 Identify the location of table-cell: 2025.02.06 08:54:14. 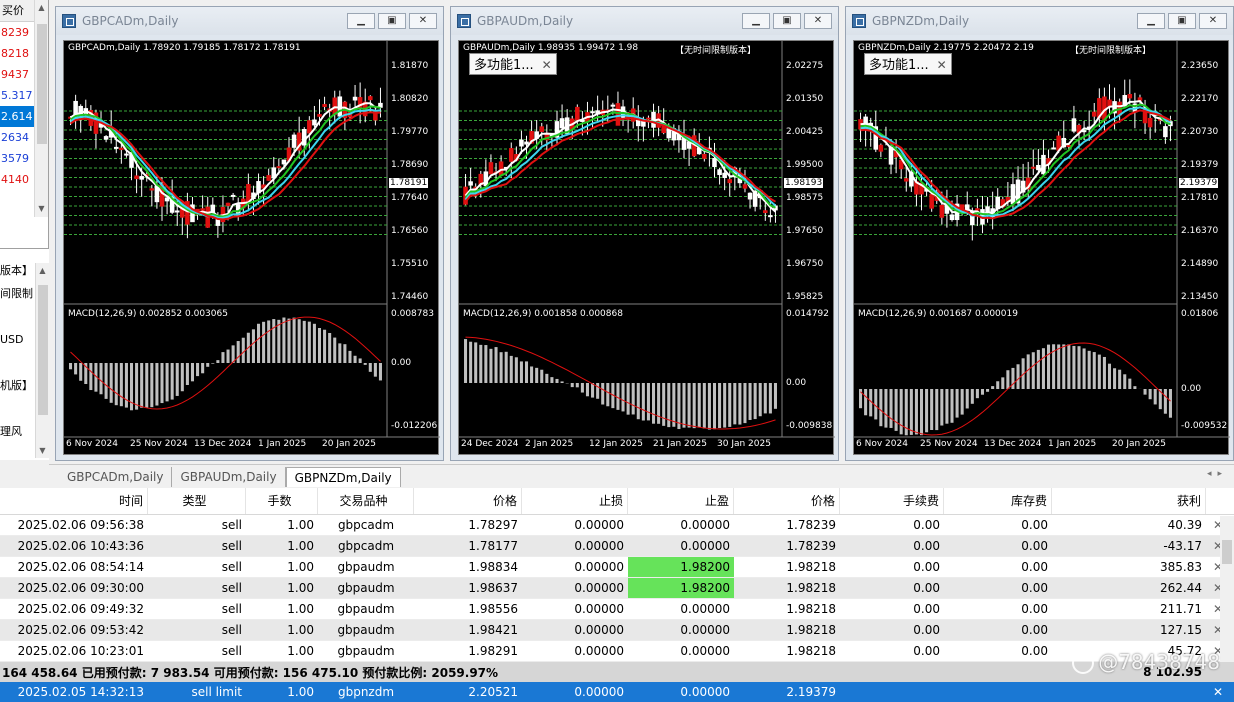
(80, 567).